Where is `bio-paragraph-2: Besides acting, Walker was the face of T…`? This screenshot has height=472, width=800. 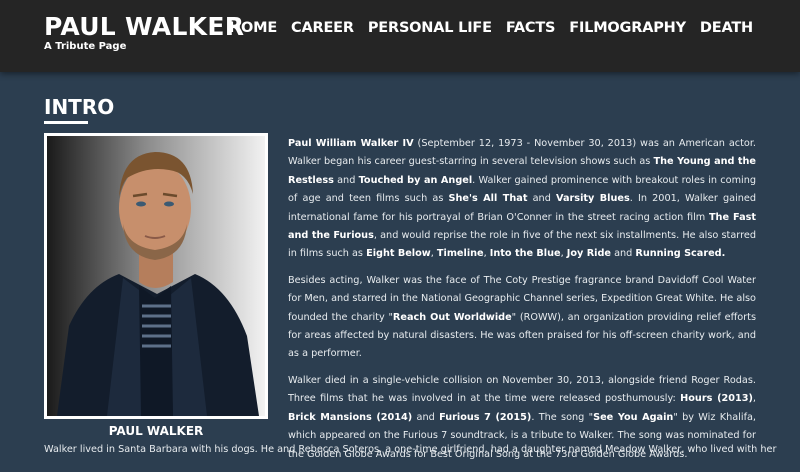 bio-paragraph-2: Besides acting, Walker was the face of T… is located at coordinates (522, 318).